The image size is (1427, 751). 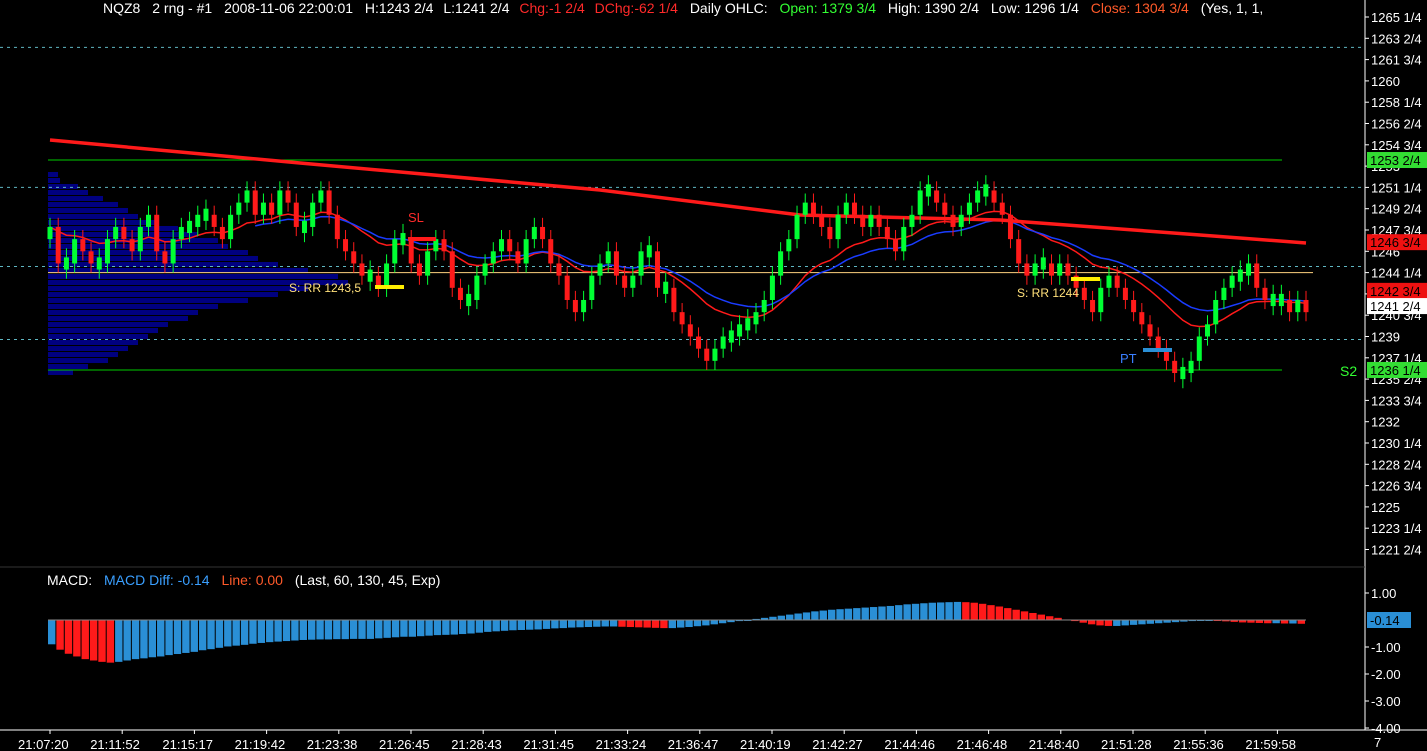 I want to click on rr-label-2: S: RR 1244, so click(x=1048, y=293).